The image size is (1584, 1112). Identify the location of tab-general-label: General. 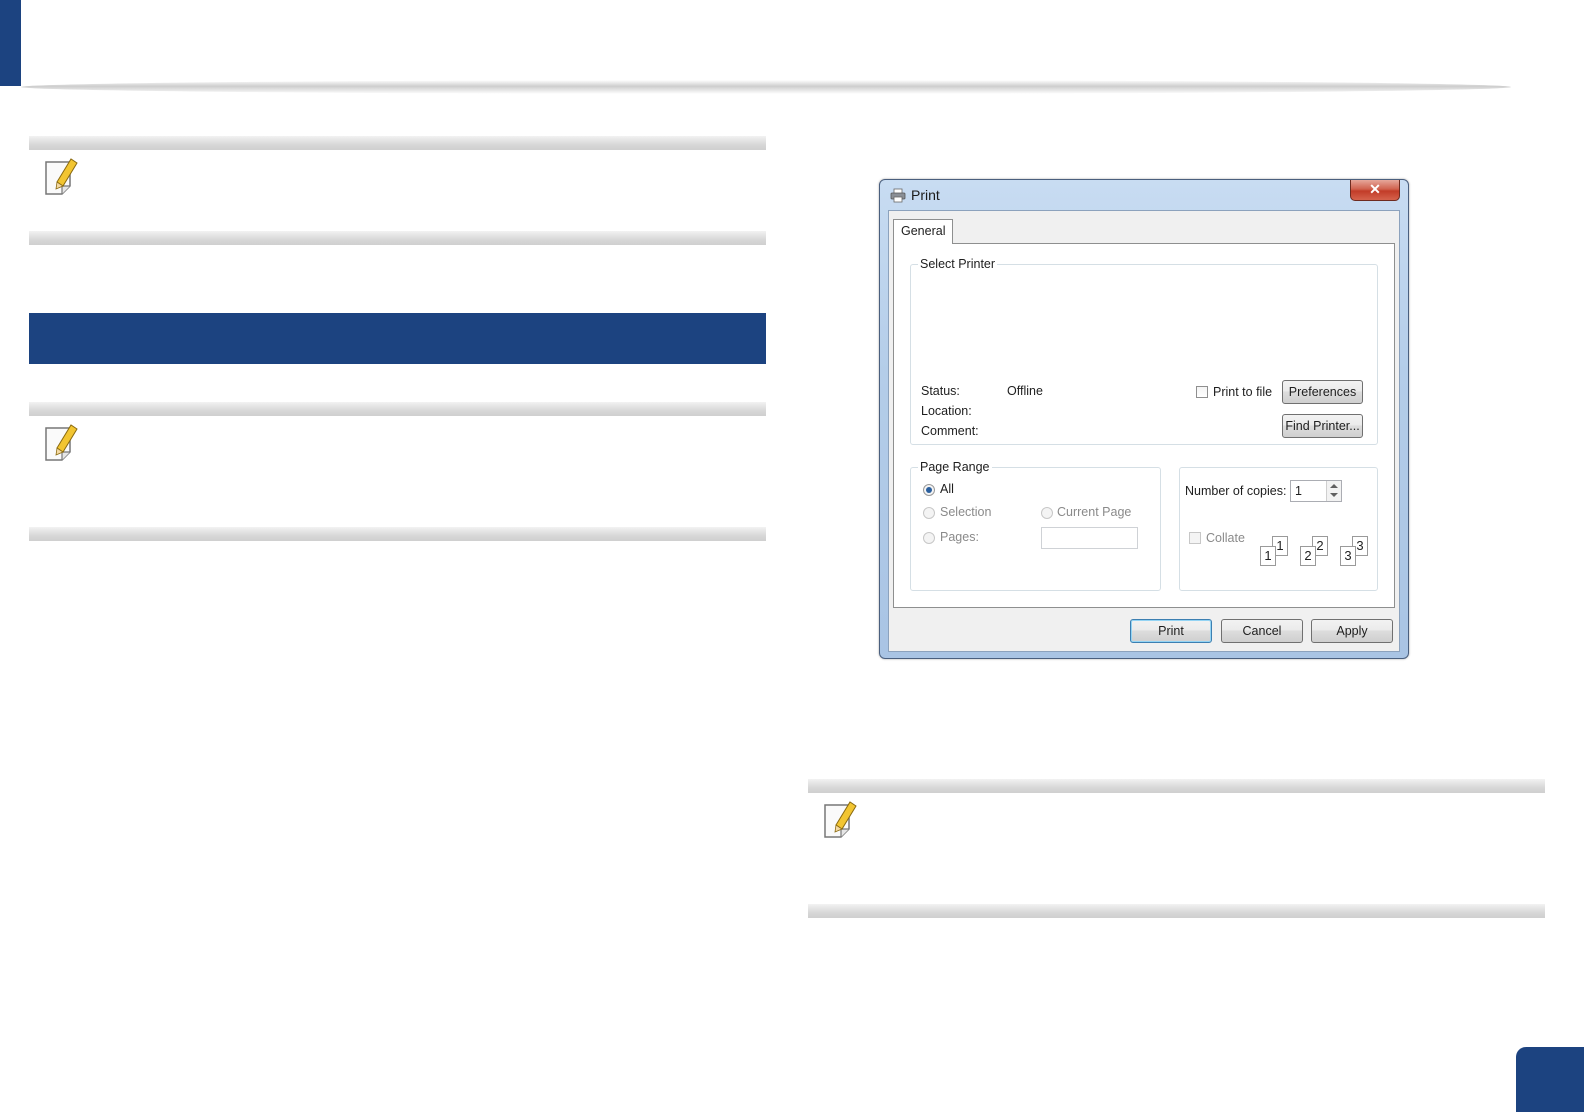
(923, 231).